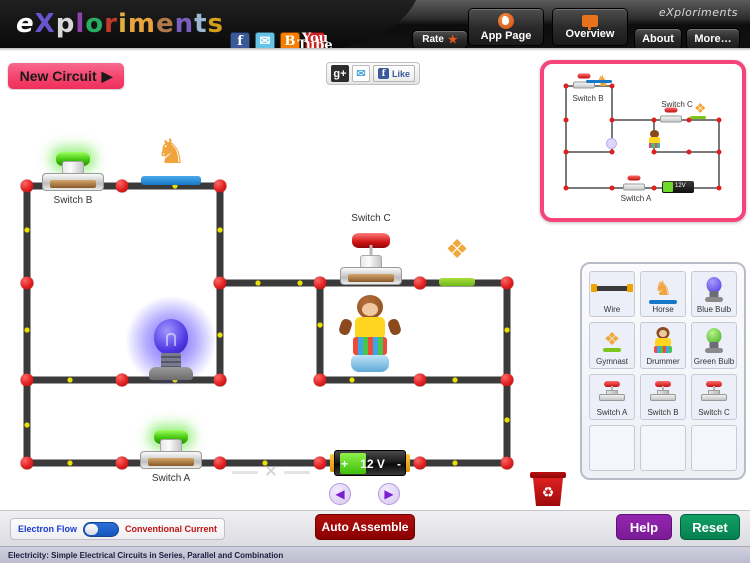 The image size is (750, 563). What do you see at coordinates (714, 361) in the screenshot?
I see `palette-label: Green Bulb` at bounding box center [714, 361].